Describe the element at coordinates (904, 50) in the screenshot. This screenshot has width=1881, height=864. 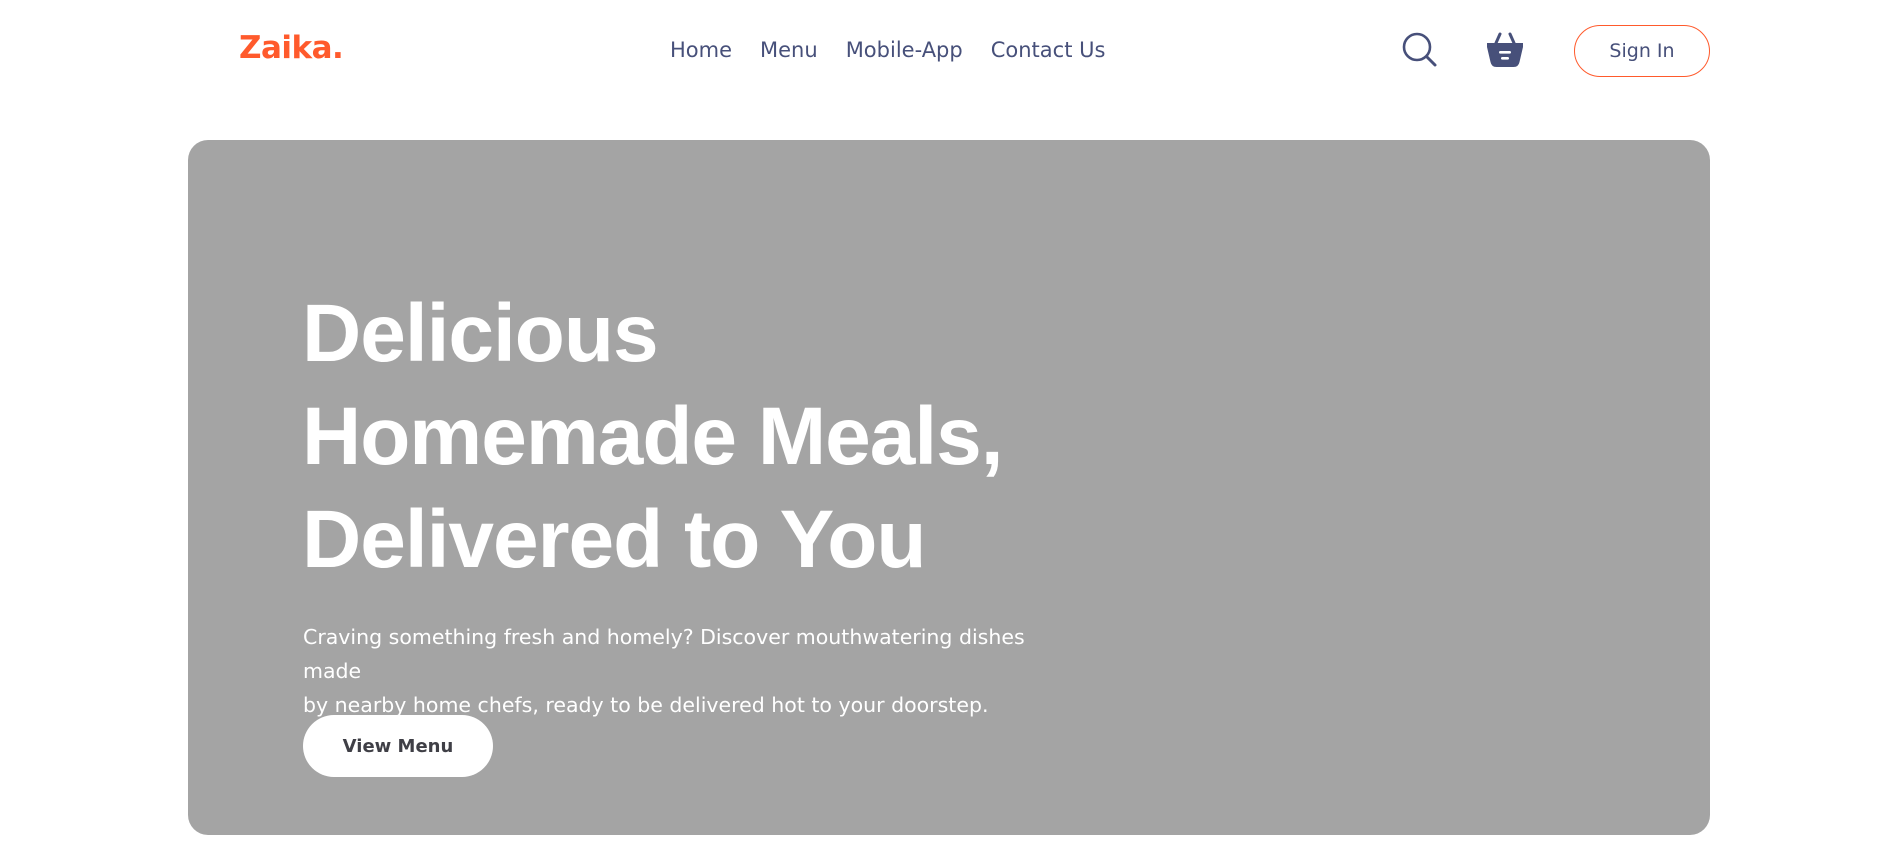
I see `nav-link-mobile-app: Mobile-App` at that location.